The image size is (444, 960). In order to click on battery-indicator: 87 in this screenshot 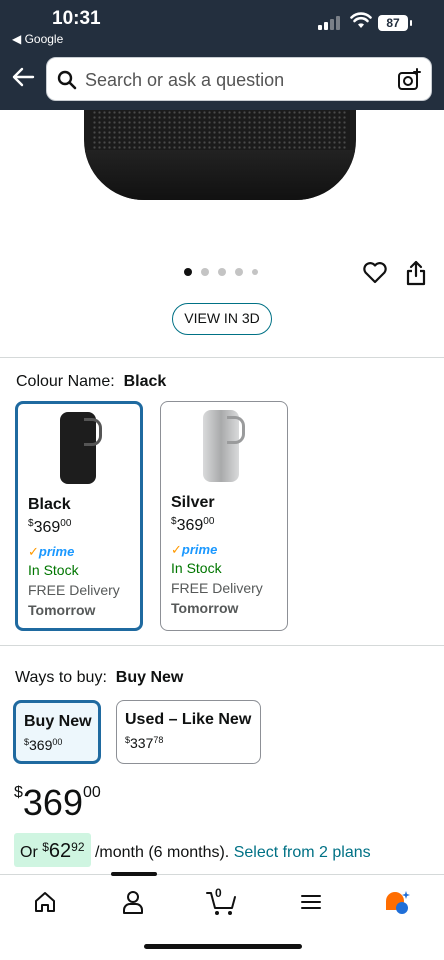, I will do `click(395, 23)`.